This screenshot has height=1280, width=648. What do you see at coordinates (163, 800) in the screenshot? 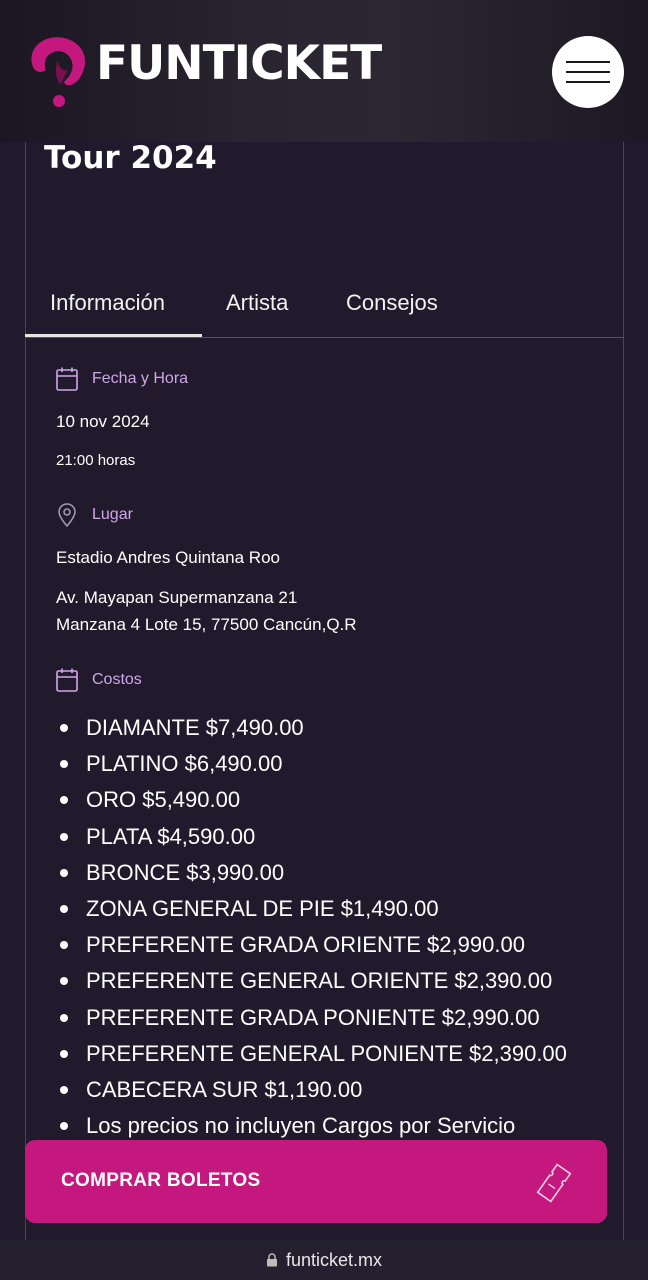
I see `price-item: ORO $5,490.00` at bounding box center [163, 800].